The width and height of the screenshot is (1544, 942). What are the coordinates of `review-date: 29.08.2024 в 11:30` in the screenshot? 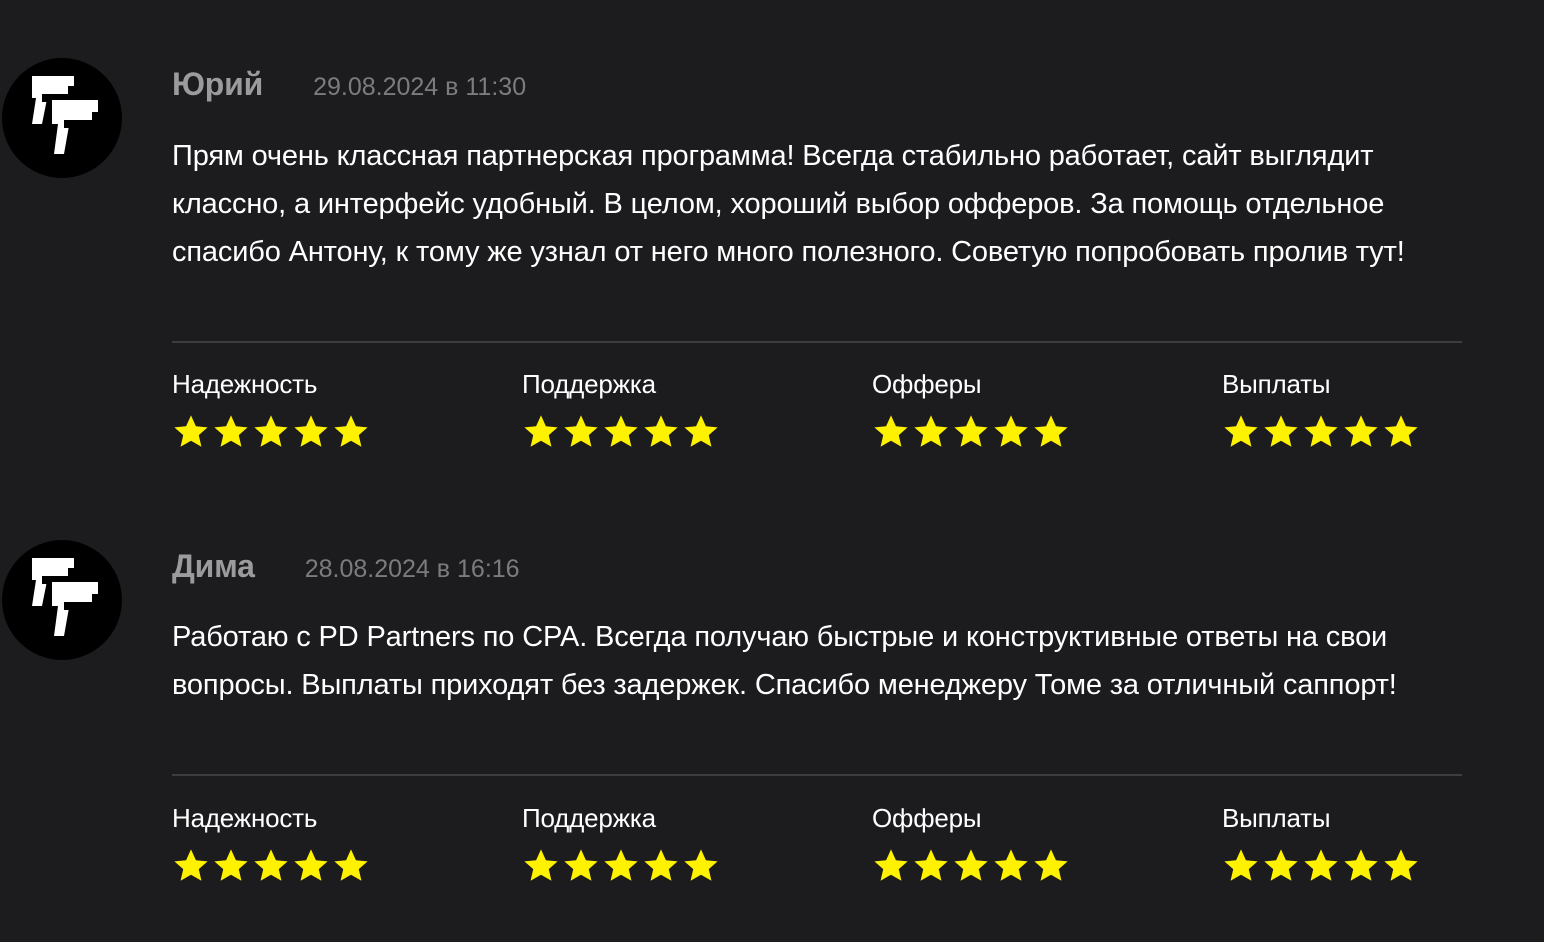 It's located at (420, 87).